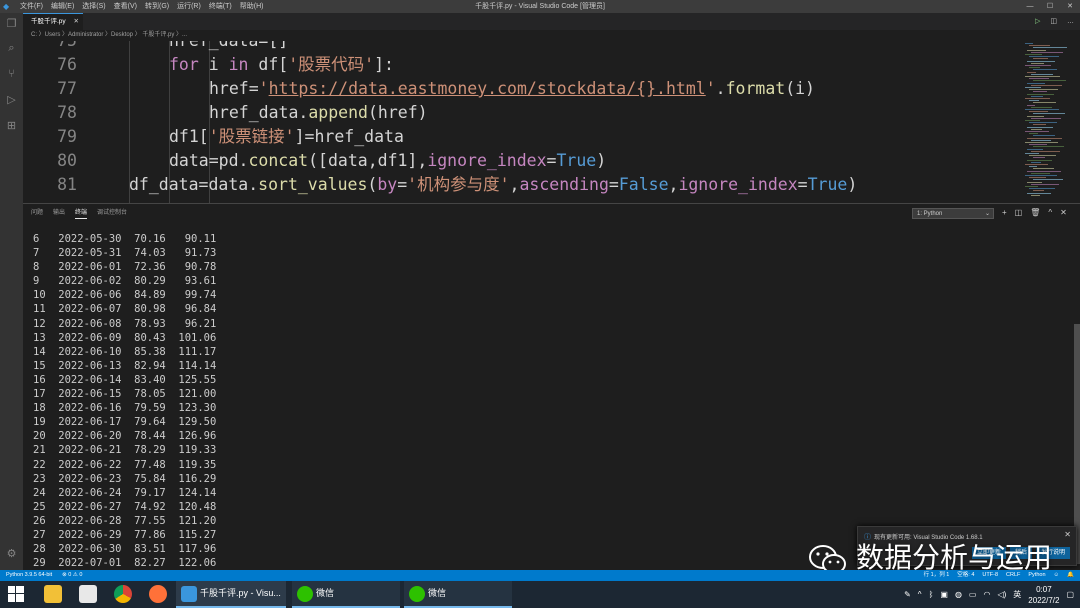 This screenshot has height=608, width=1080. What do you see at coordinates (907, 594) in the screenshot?
I see `pen-icon: ✎` at bounding box center [907, 594].